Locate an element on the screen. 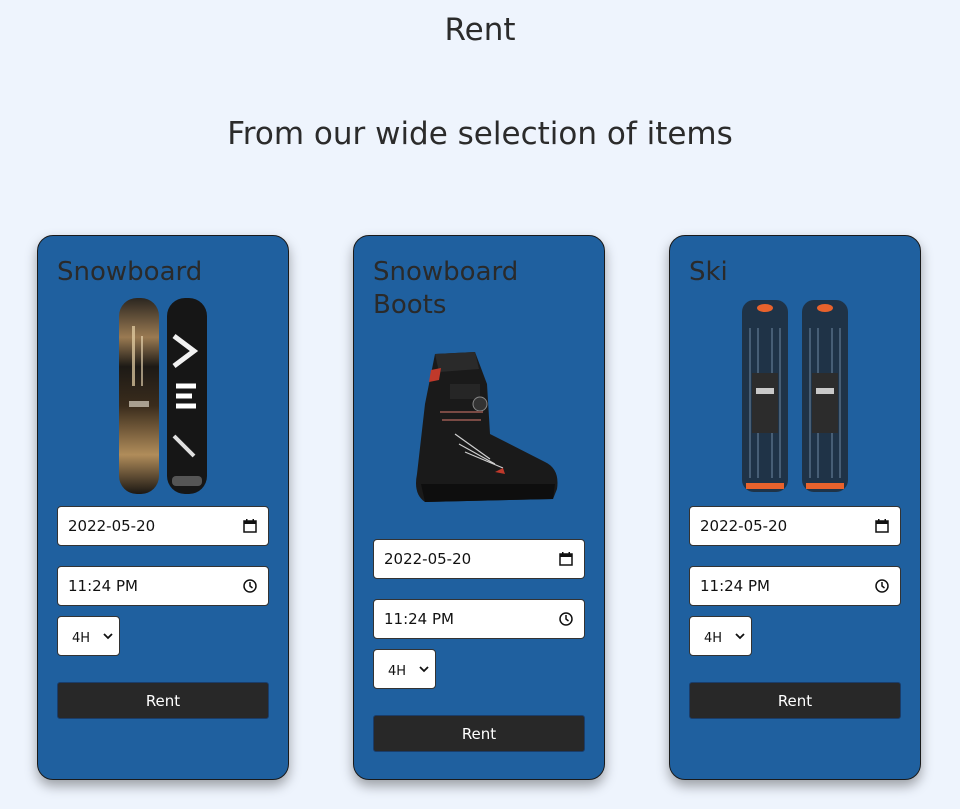 This screenshot has width=960, height=809. card-title: Snowboard Boots is located at coordinates (446, 288).